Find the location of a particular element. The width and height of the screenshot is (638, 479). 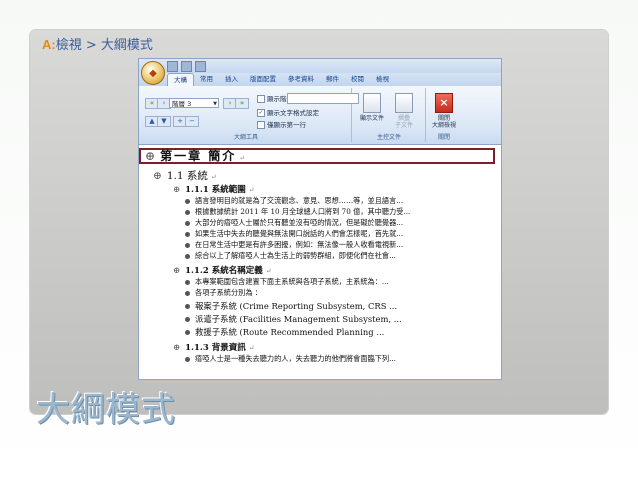

double-left-arrow-icon: « is located at coordinates (152, 103).